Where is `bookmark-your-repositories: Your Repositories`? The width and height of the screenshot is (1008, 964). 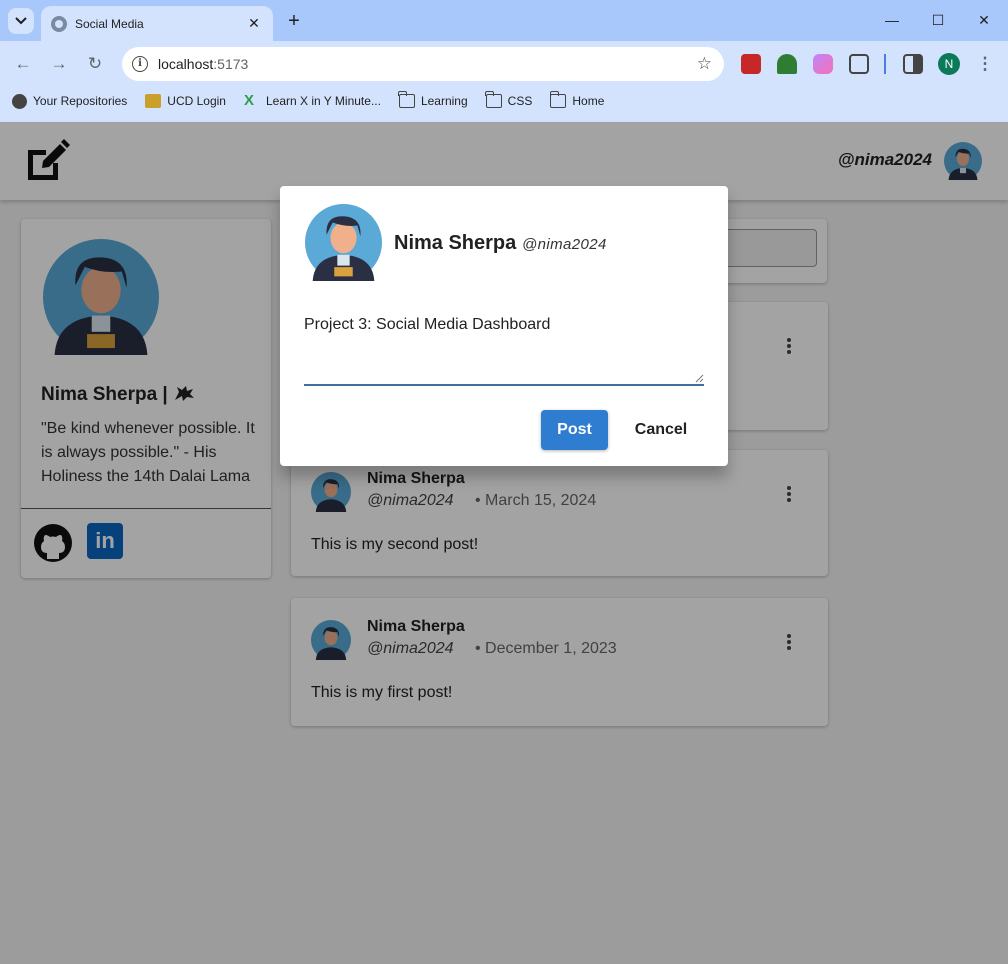 bookmark-your-repositories: Your Repositories is located at coordinates (69, 101).